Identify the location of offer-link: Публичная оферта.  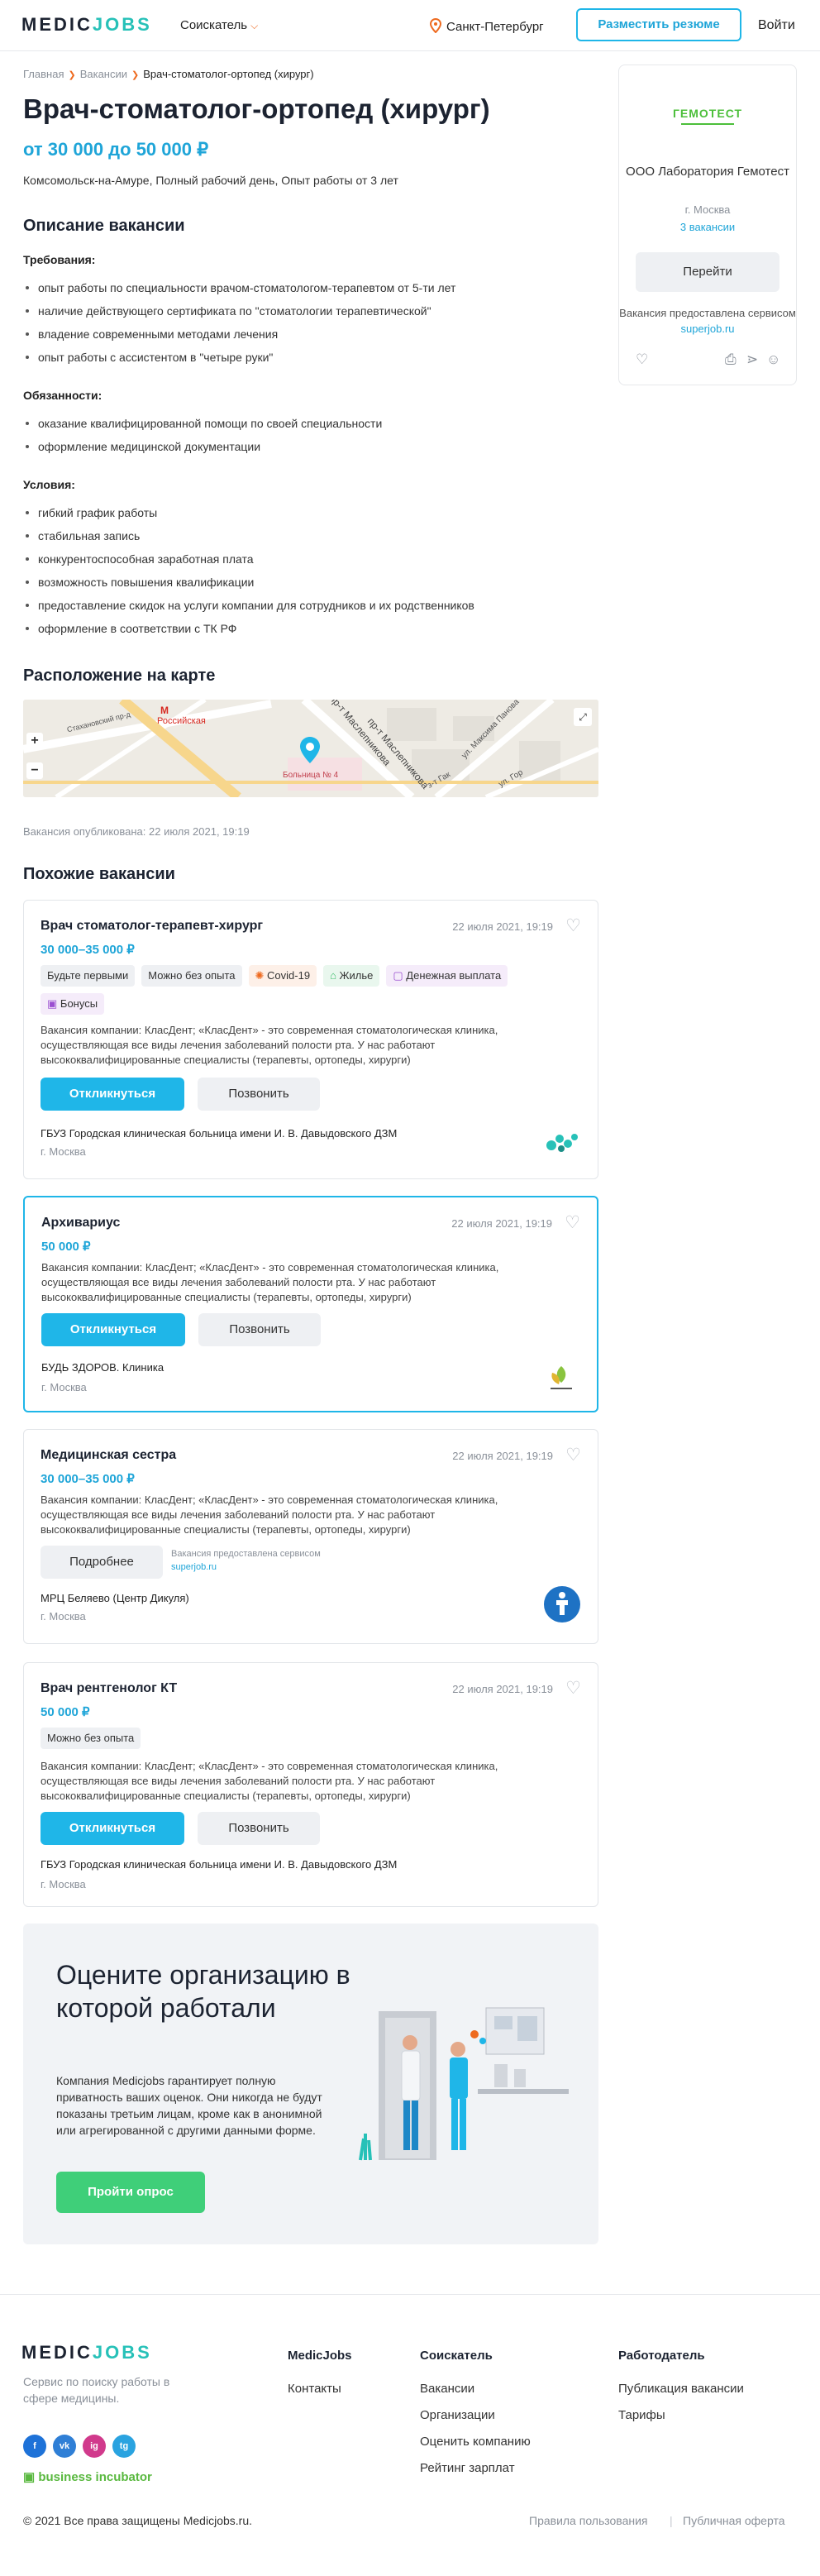
(734, 2520).